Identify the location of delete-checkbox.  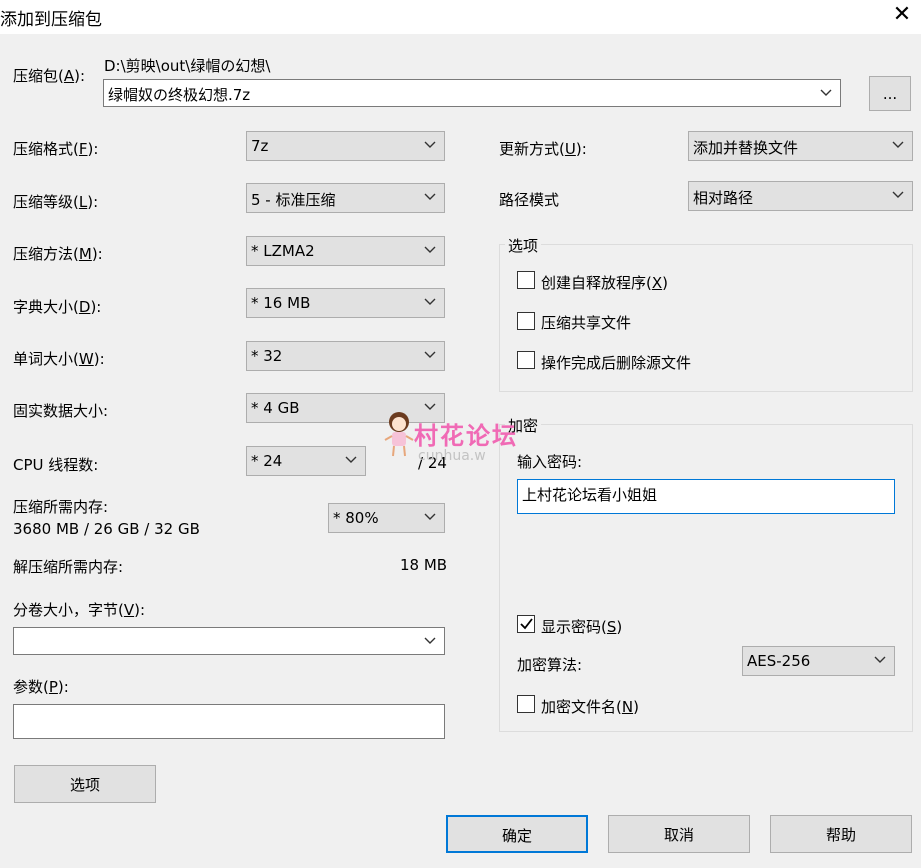
(526, 360).